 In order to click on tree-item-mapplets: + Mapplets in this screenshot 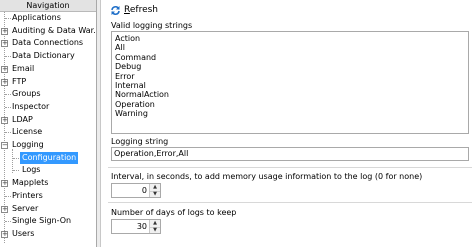, I will do `click(48, 183)`.